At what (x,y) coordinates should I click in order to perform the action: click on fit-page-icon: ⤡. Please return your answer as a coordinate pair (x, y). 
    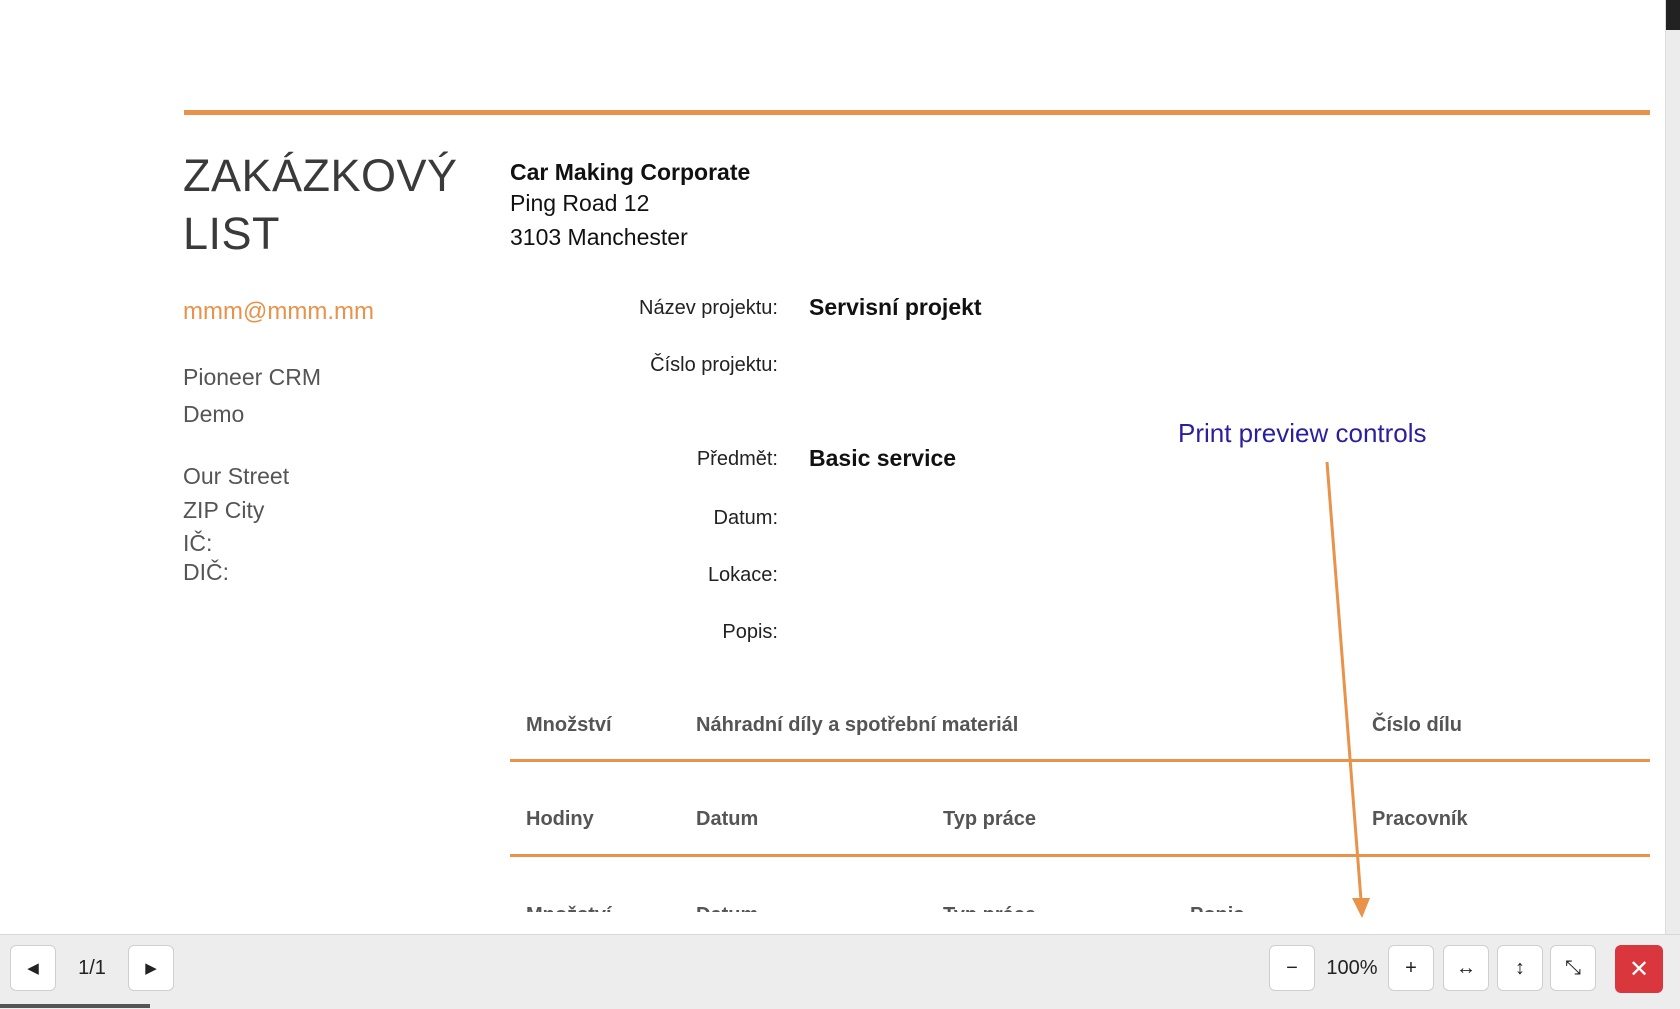
    Looking at the image, I should click on (1573, 967).